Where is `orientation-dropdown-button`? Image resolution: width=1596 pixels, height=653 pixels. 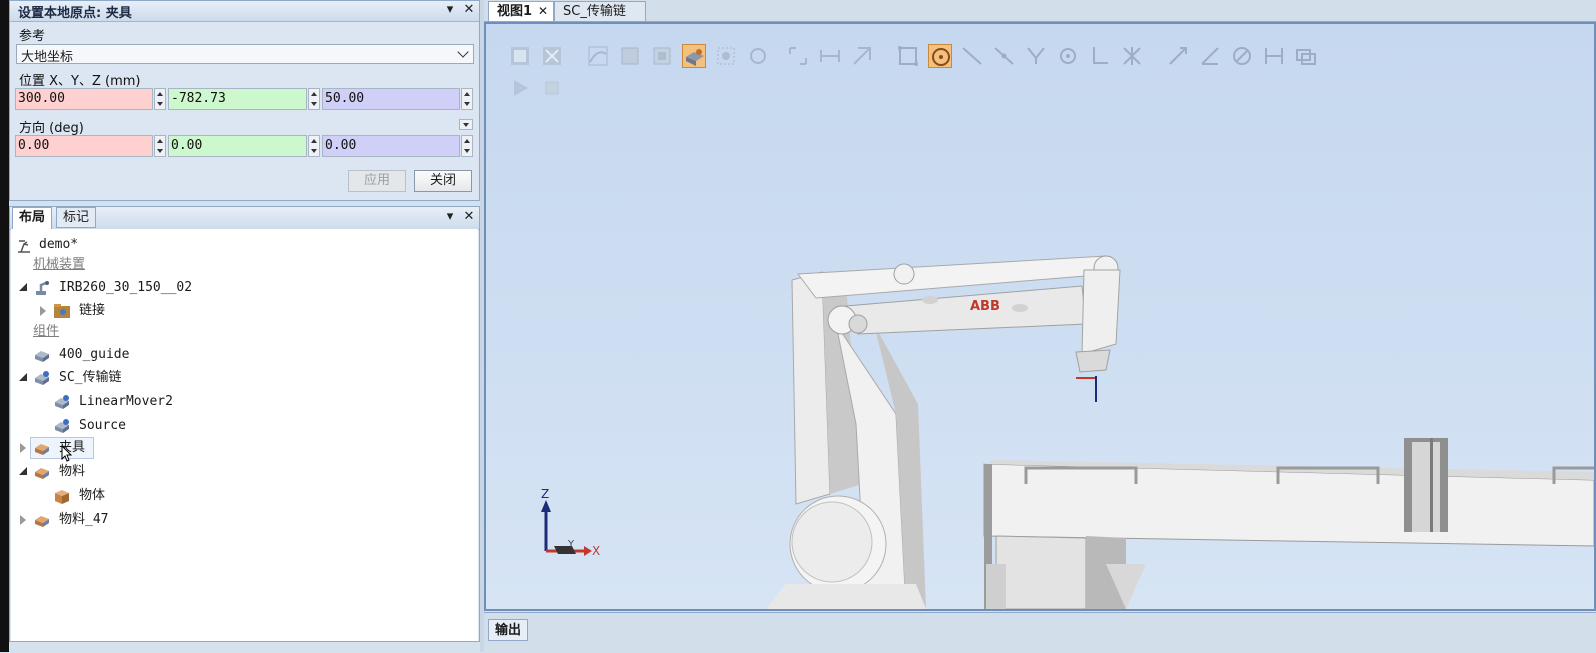 orientation-dropdown-button is located at coordinates (466, 124).